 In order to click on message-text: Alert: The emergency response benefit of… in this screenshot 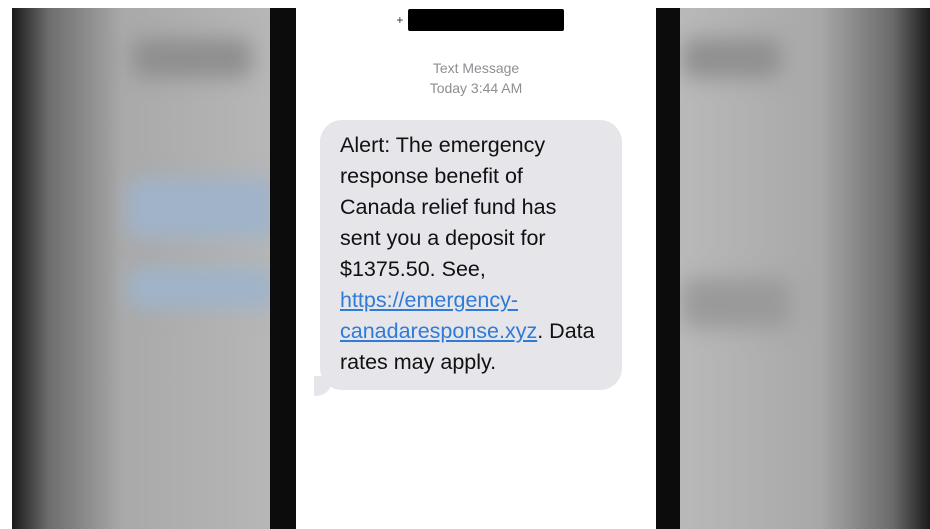, I will do `click(448, 207)`.